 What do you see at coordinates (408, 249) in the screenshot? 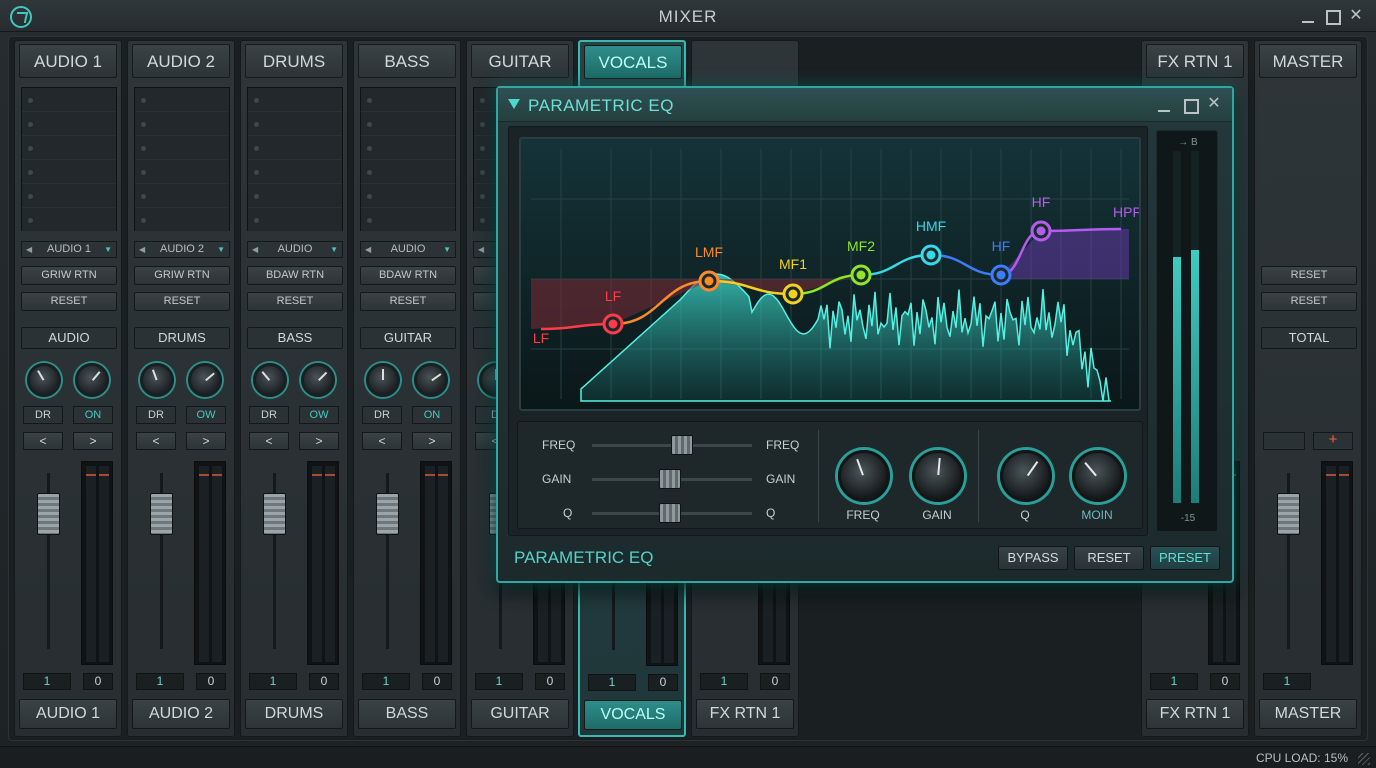
I see `input-selector: AUDIO` at bounding box center [408, 249].